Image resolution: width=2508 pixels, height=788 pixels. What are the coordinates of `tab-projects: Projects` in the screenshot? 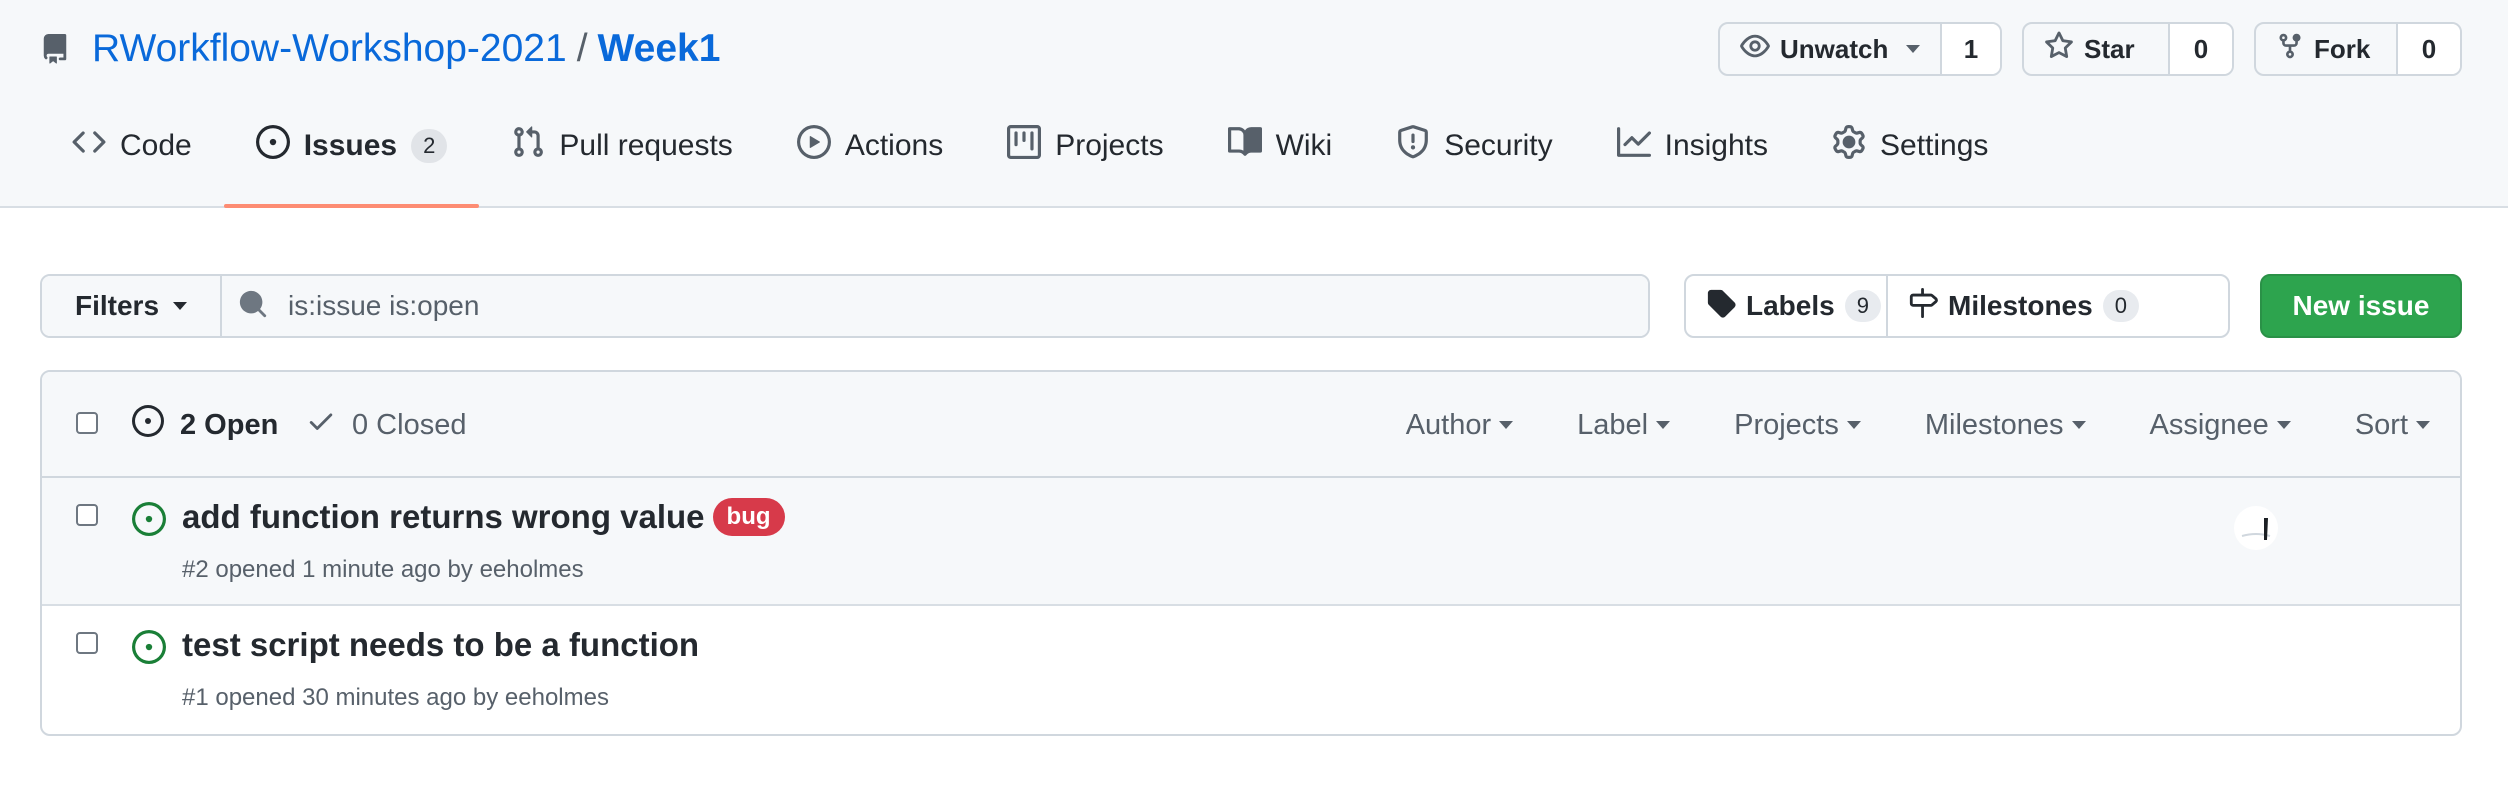 It's located at (1085, 146).